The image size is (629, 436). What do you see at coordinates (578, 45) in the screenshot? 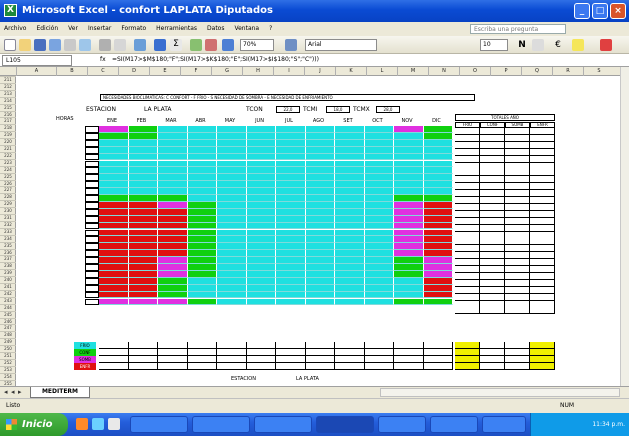
I see `fill-color-icon` at bounding box center [578, 45].